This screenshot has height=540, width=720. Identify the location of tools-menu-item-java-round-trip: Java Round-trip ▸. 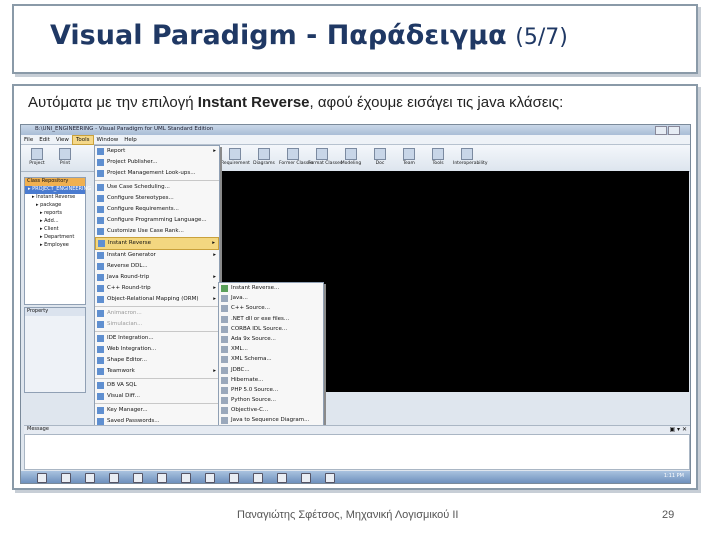
(157, 277).